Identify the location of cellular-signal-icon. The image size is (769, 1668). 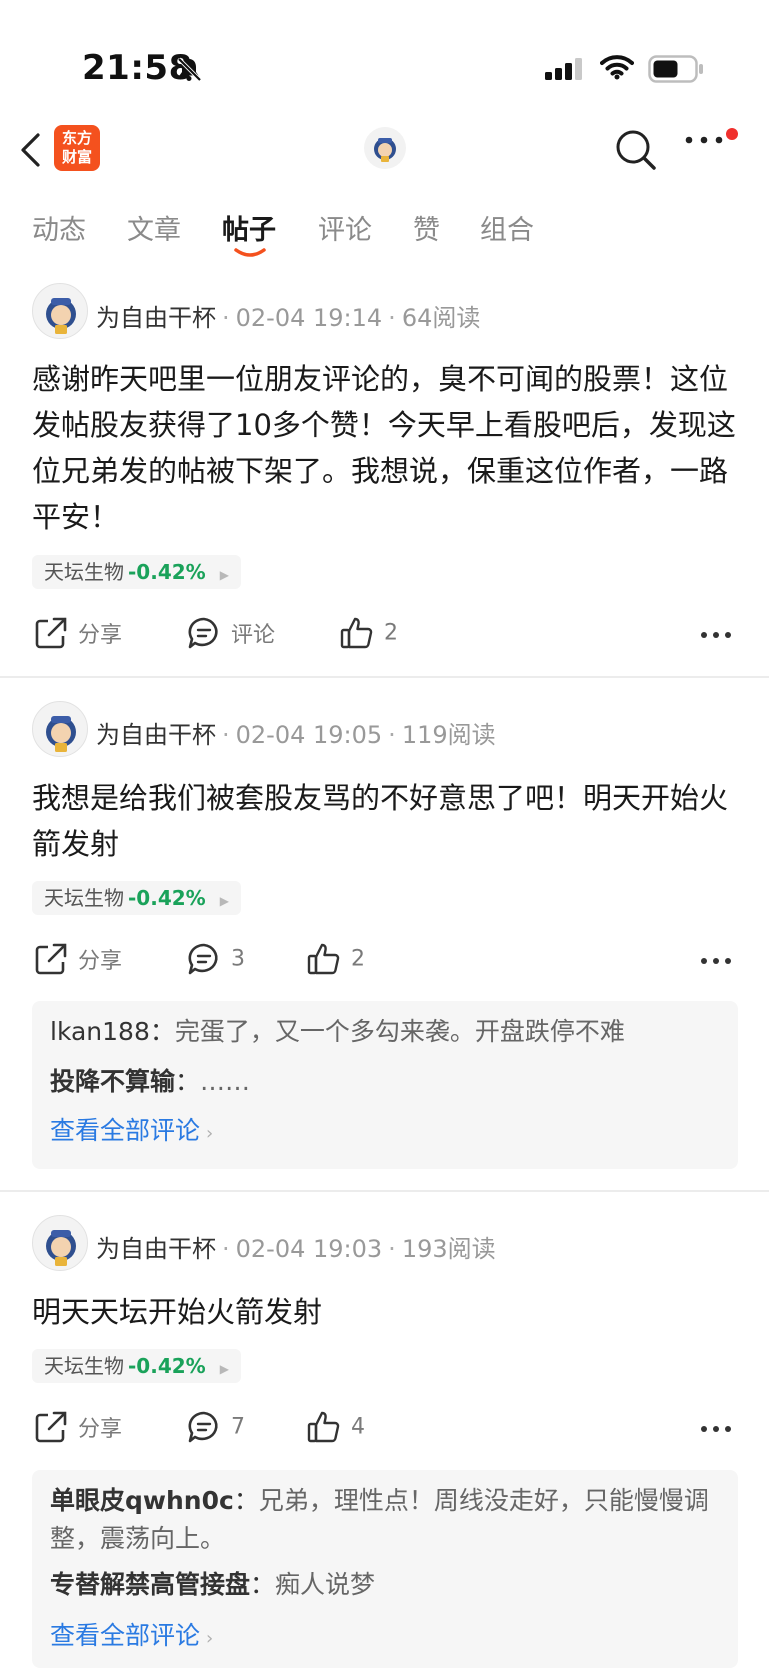
(563, 69).